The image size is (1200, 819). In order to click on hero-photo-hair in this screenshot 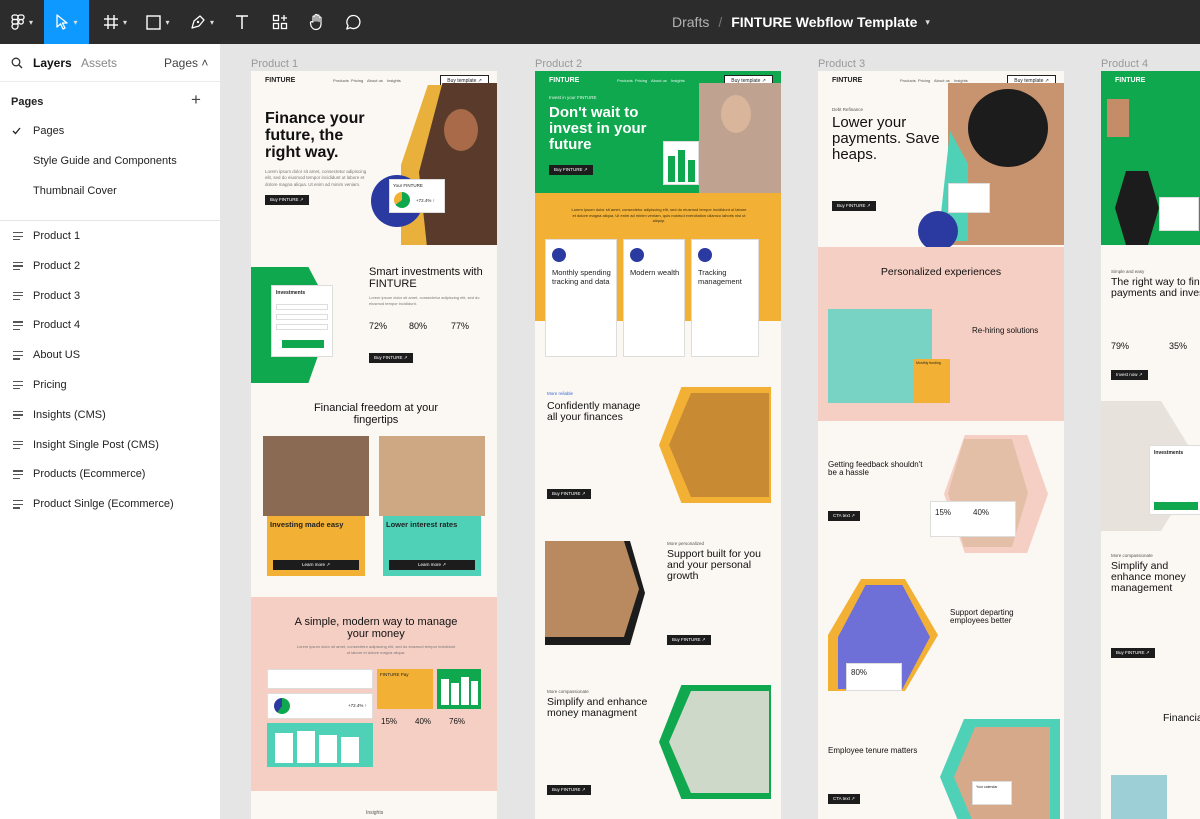, I will do `click(1008, 128)`.